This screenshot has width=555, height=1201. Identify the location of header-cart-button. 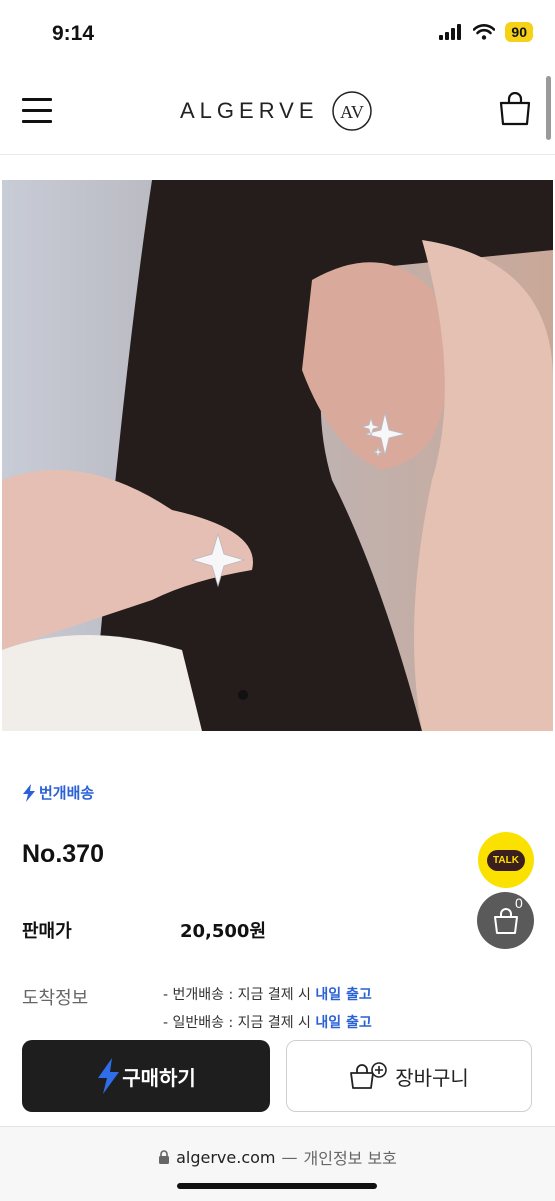
(515, 110).